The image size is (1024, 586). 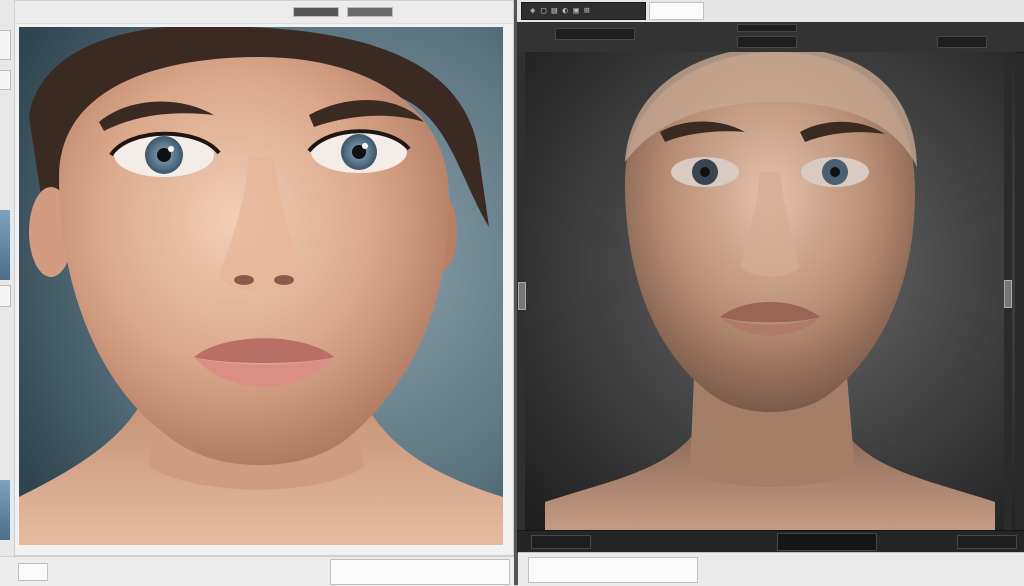 I want to click on left-window-bottom-bar, so click(x=257, y=571).